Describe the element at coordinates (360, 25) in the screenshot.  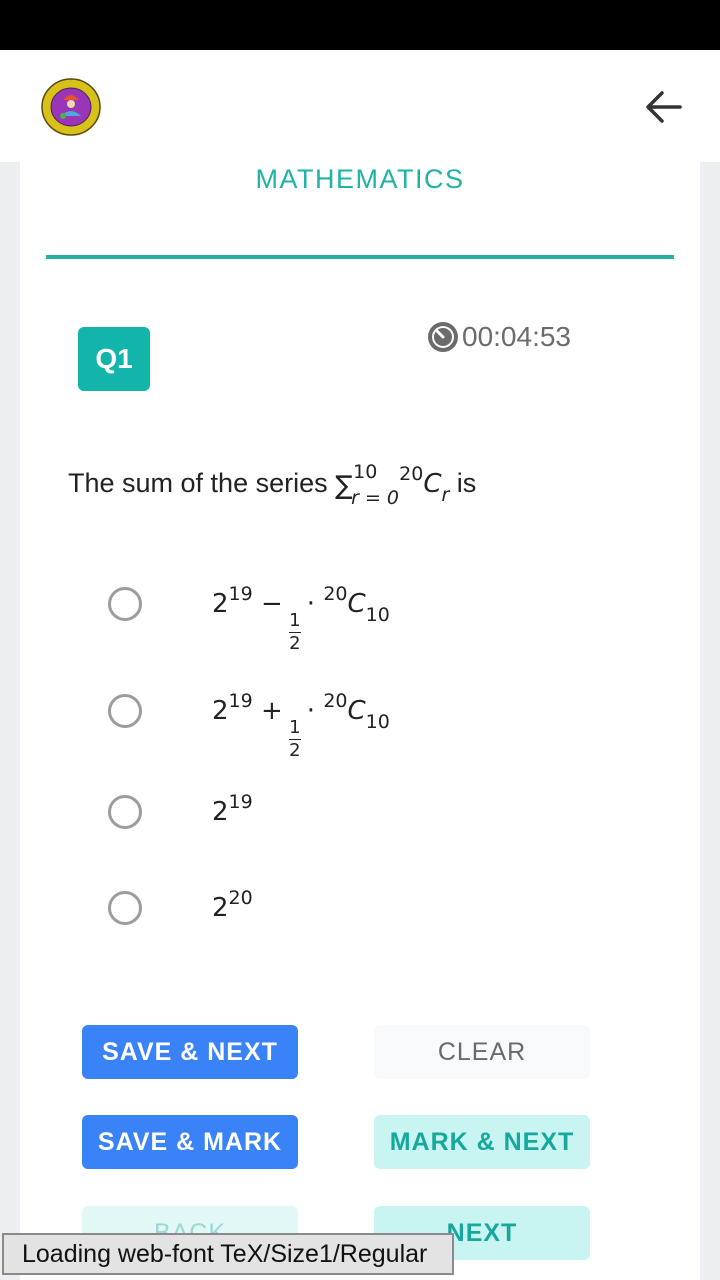
I see `status-bar` at that location.